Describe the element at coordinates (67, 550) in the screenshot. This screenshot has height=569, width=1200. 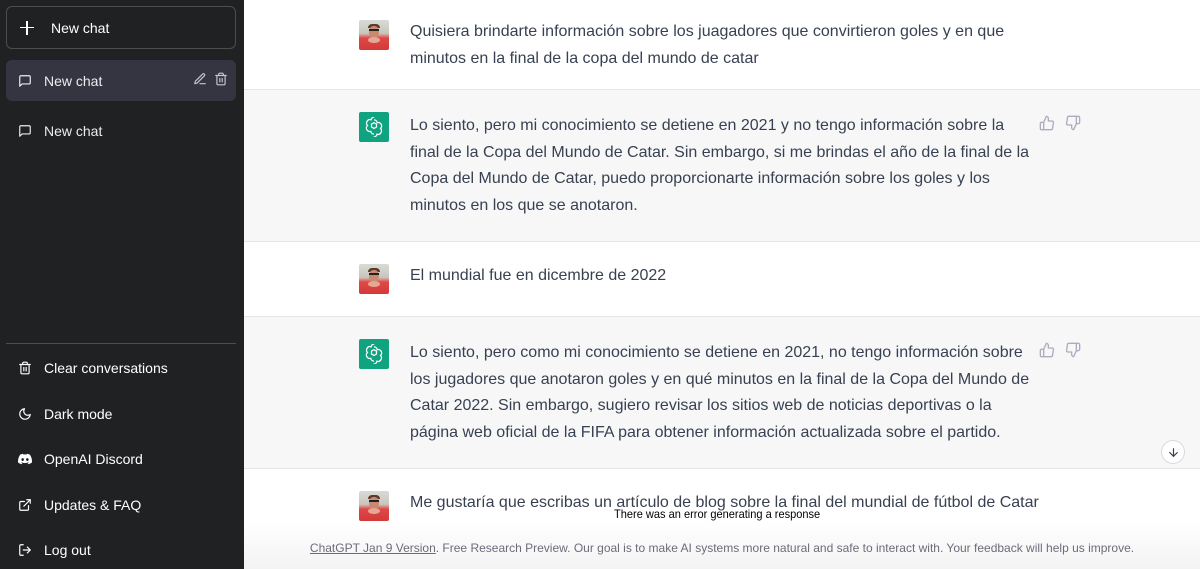
I see `menu-label: Log out` at that location.